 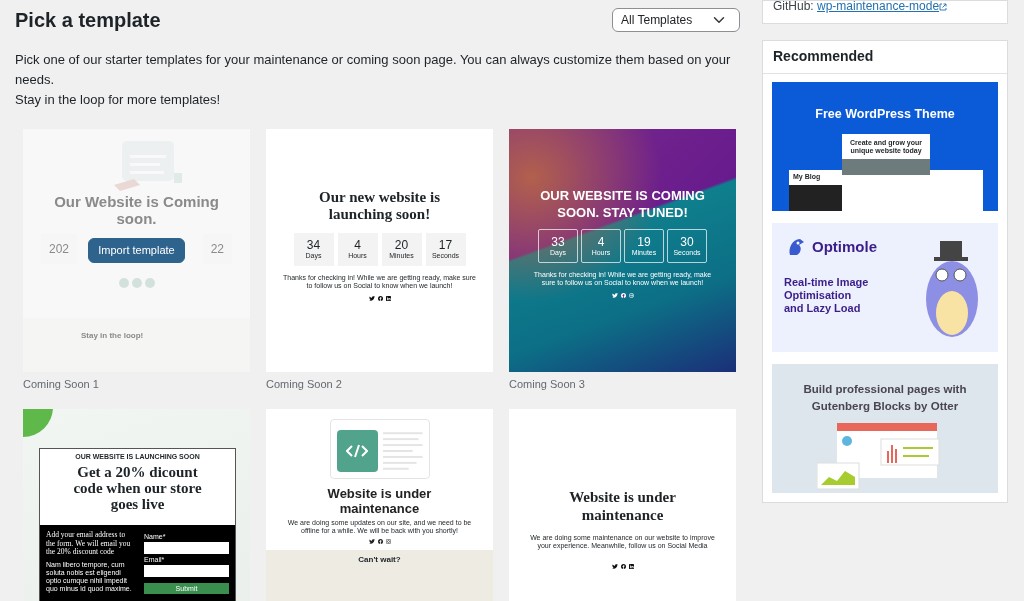 I want to click on recommended-title: Recommended, so click(x=885, y=57).